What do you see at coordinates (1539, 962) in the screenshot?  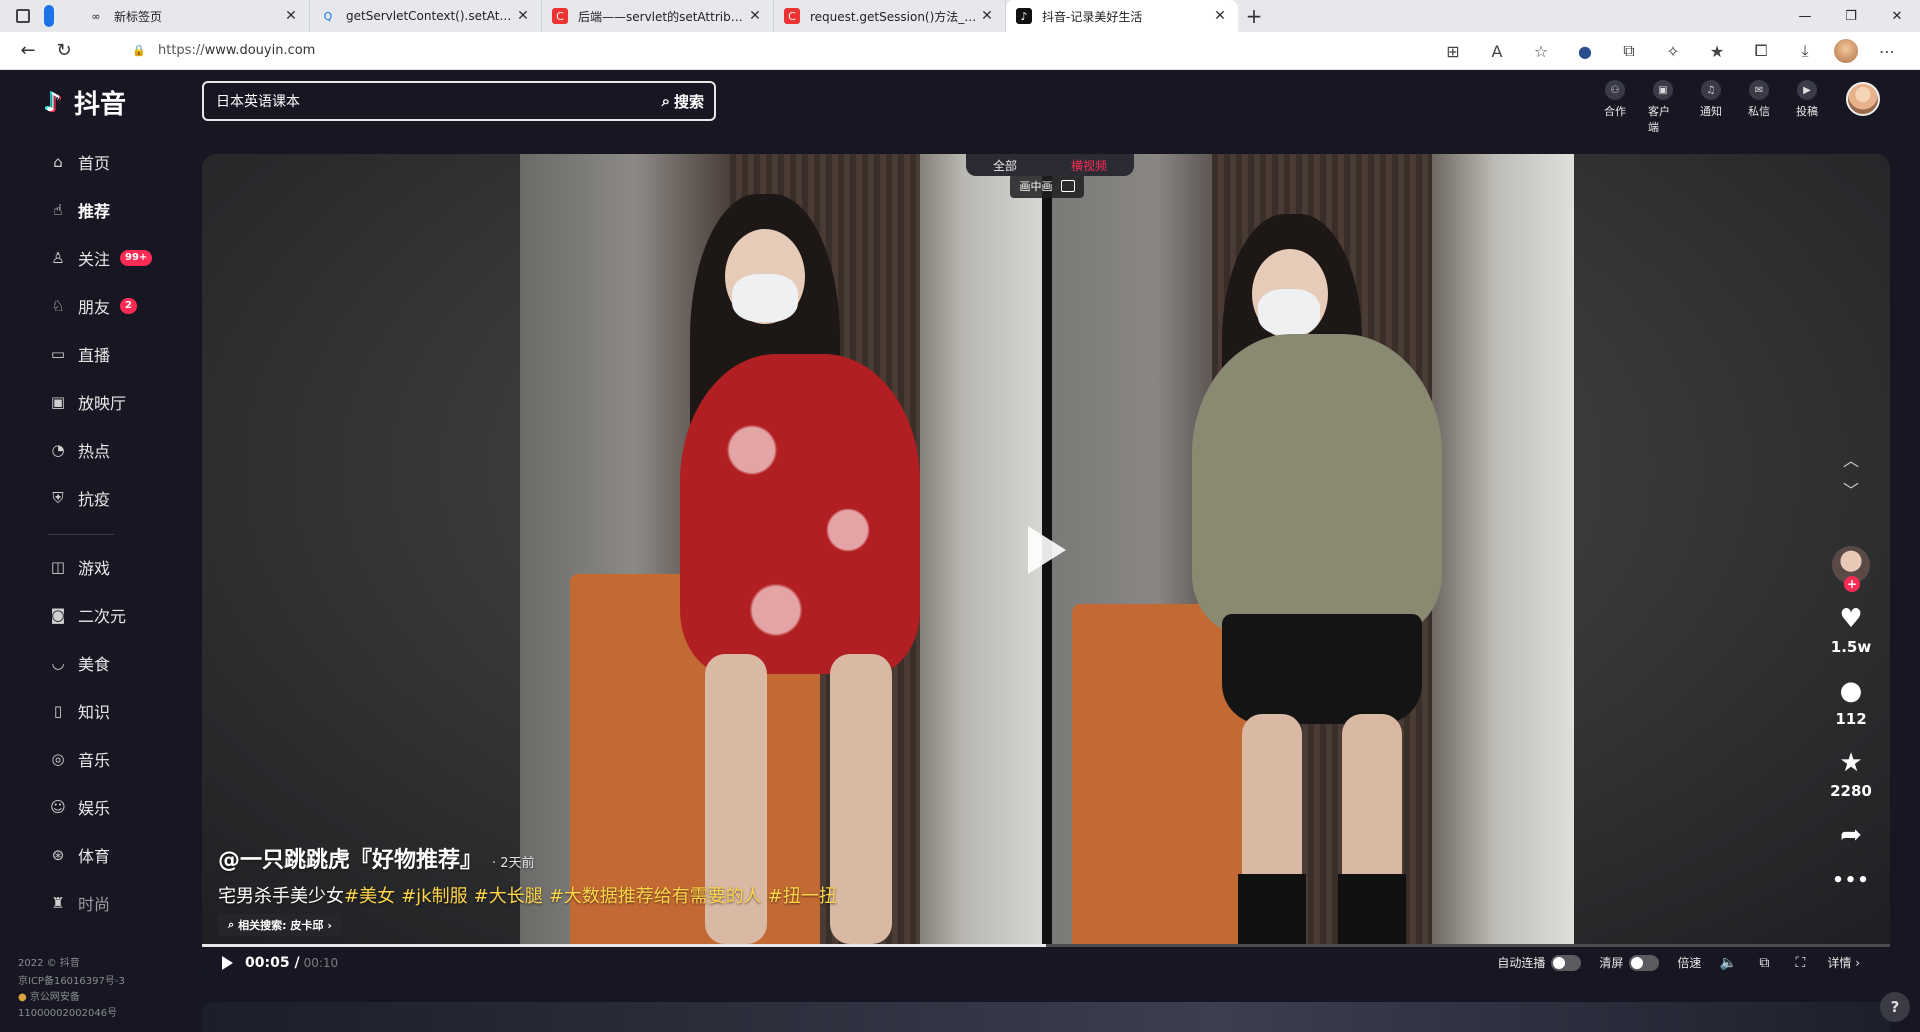 I see `autoplay-toggle: 自动连播` at bounding box center [1539, 962].